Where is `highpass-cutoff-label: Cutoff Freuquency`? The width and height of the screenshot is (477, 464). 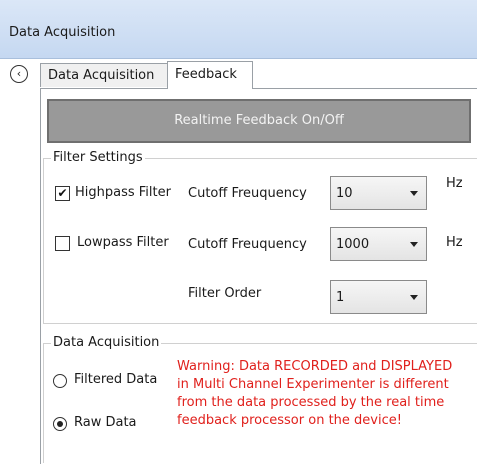 highpass-cutoff-label: Cutoff Freuquency is located at coordinates (247, 193).